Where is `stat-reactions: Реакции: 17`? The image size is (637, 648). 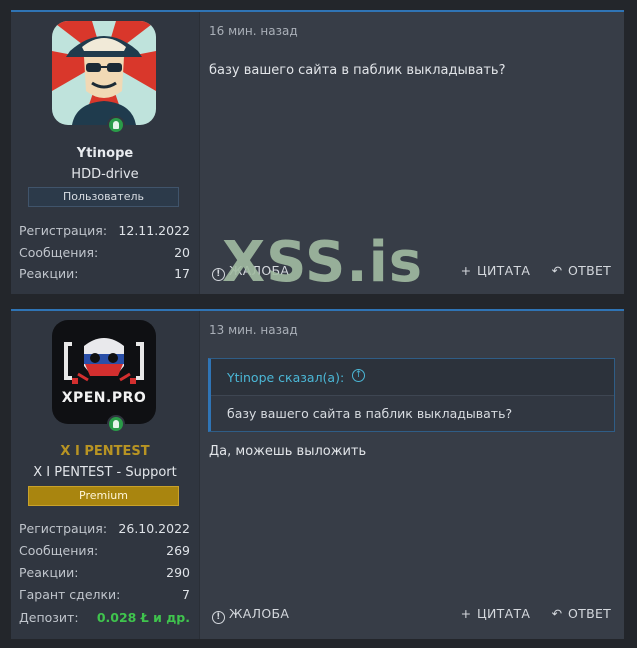 stat-reactions: Реакции: 17 is located at coordinates (104, 275).